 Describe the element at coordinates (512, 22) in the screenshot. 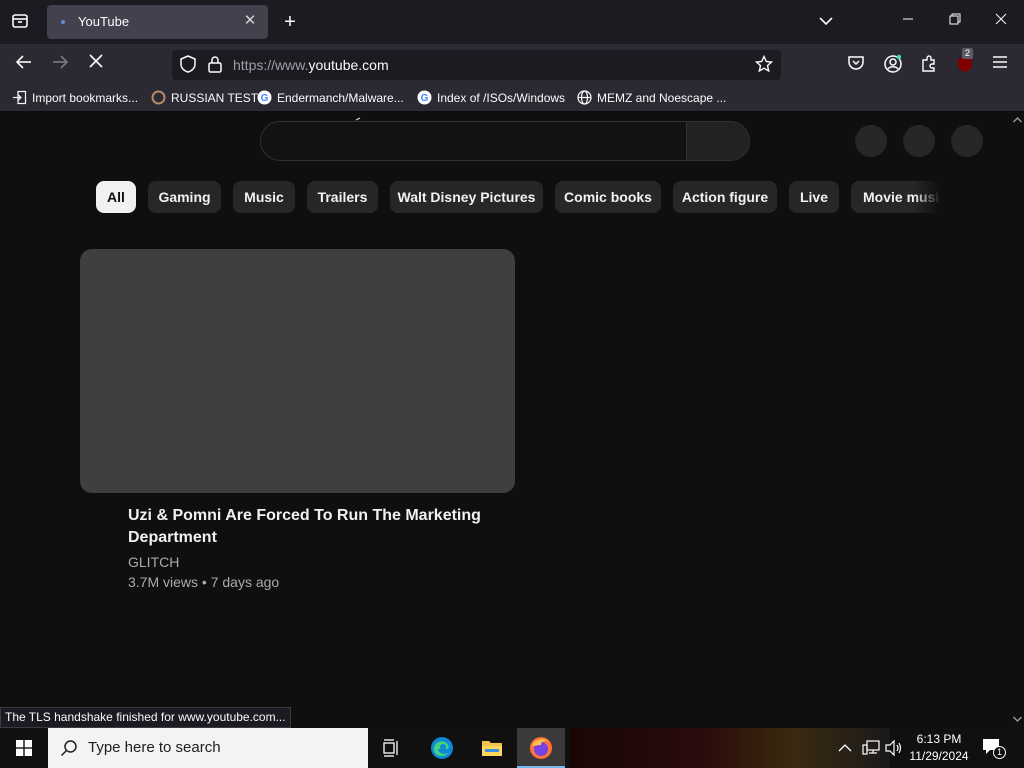

I see `browser-tab-bar: YouTube ✕ +` at that location.